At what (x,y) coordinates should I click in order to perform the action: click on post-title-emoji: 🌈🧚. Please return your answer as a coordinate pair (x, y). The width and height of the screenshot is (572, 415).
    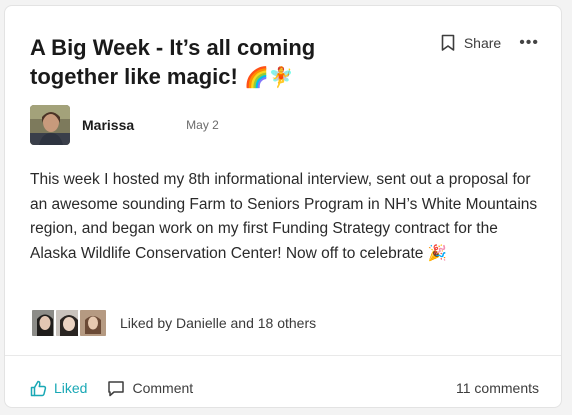
    Looking at the image, I should click on (268, 78).